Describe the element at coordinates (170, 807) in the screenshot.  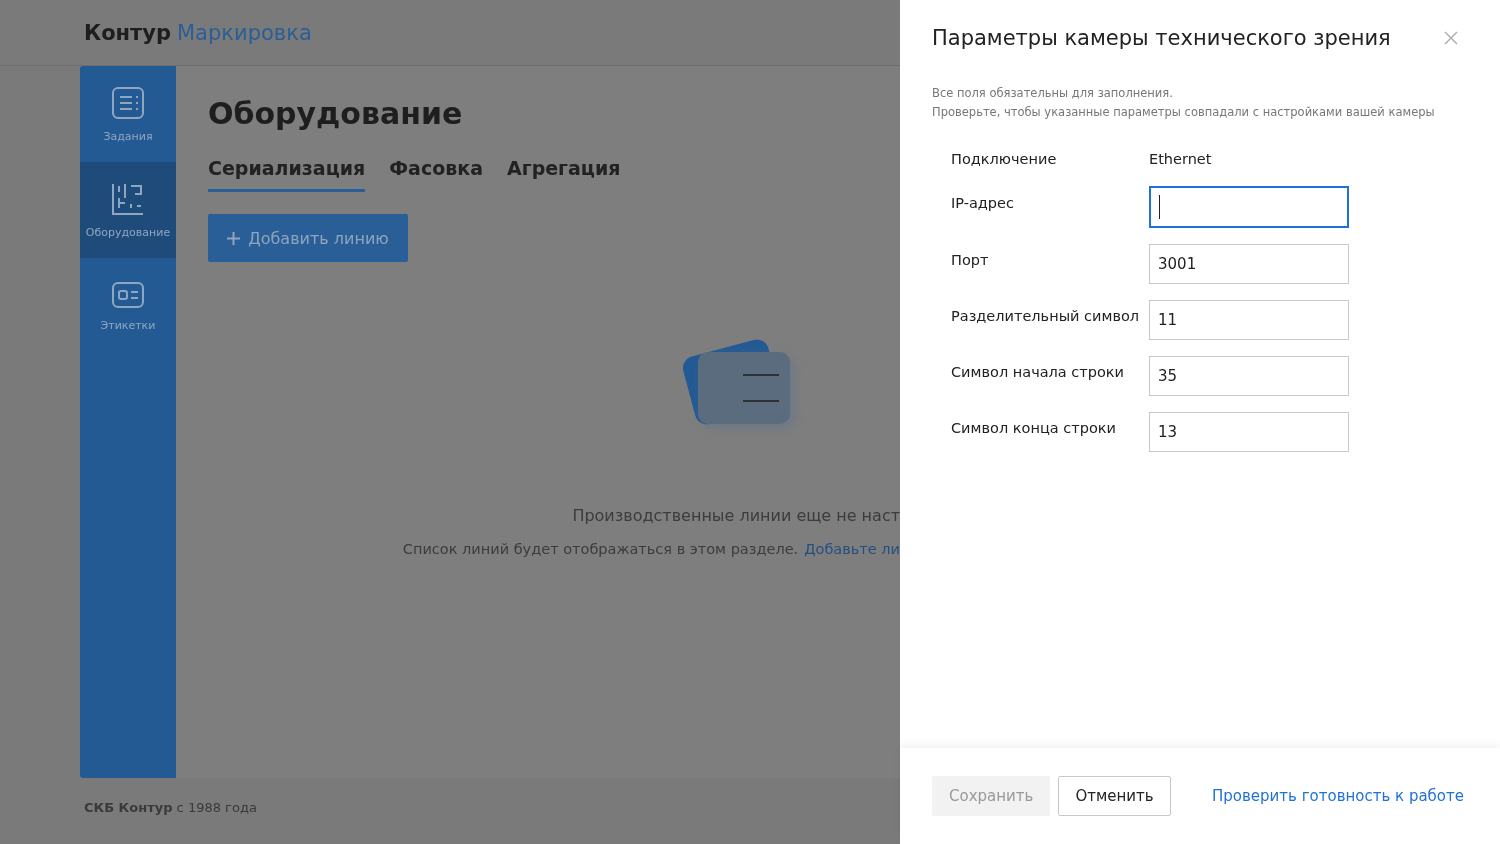
I see `copyright: СКБ Контур с 1988 года` at that location.